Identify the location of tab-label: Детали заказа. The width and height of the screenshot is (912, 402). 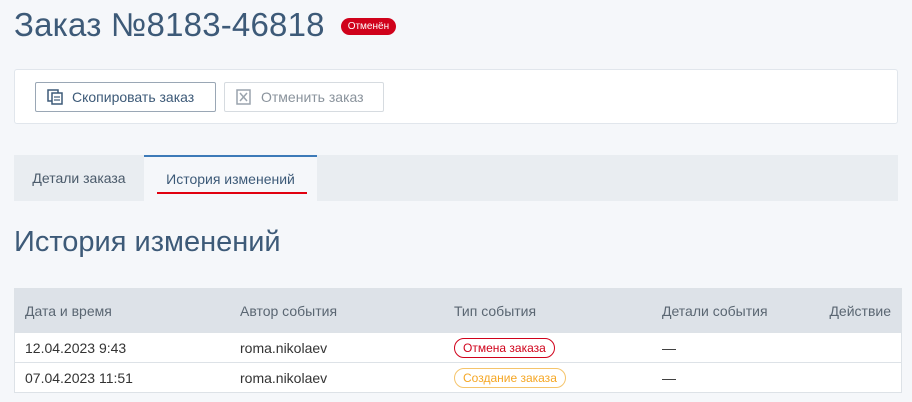
(79, 178).